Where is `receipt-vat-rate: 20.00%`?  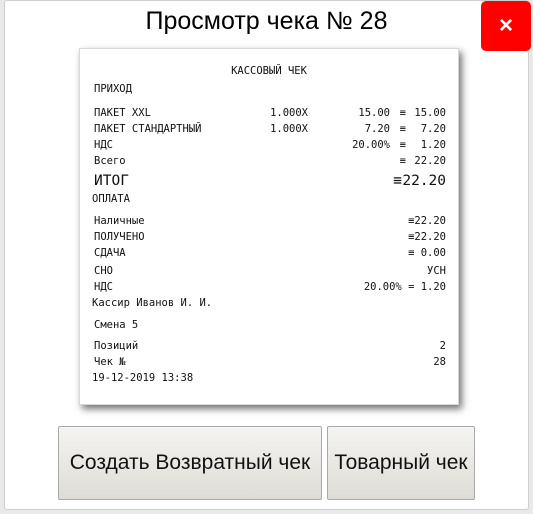 receipt-vat-rate: 20.00% is located at coordinates (371, 145).